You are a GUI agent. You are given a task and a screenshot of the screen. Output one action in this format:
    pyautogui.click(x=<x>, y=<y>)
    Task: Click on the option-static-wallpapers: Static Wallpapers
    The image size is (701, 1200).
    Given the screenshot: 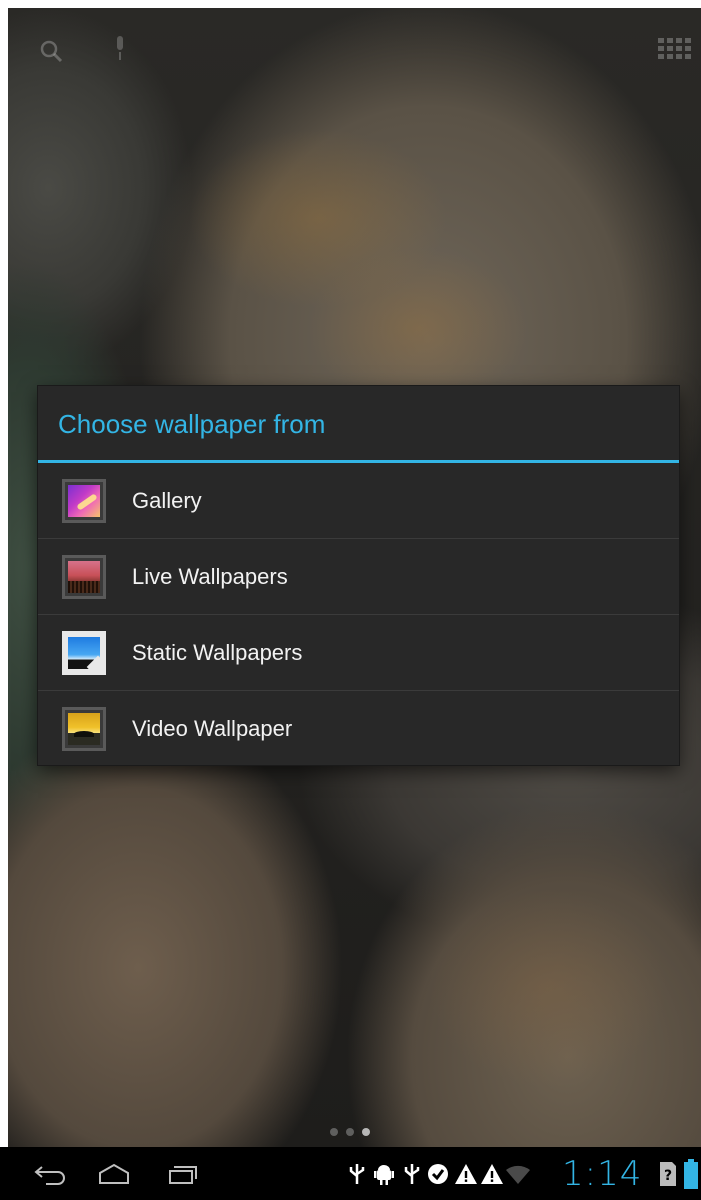 What is the action you would take?
    pyautogui.click(x=358, y=653)
    